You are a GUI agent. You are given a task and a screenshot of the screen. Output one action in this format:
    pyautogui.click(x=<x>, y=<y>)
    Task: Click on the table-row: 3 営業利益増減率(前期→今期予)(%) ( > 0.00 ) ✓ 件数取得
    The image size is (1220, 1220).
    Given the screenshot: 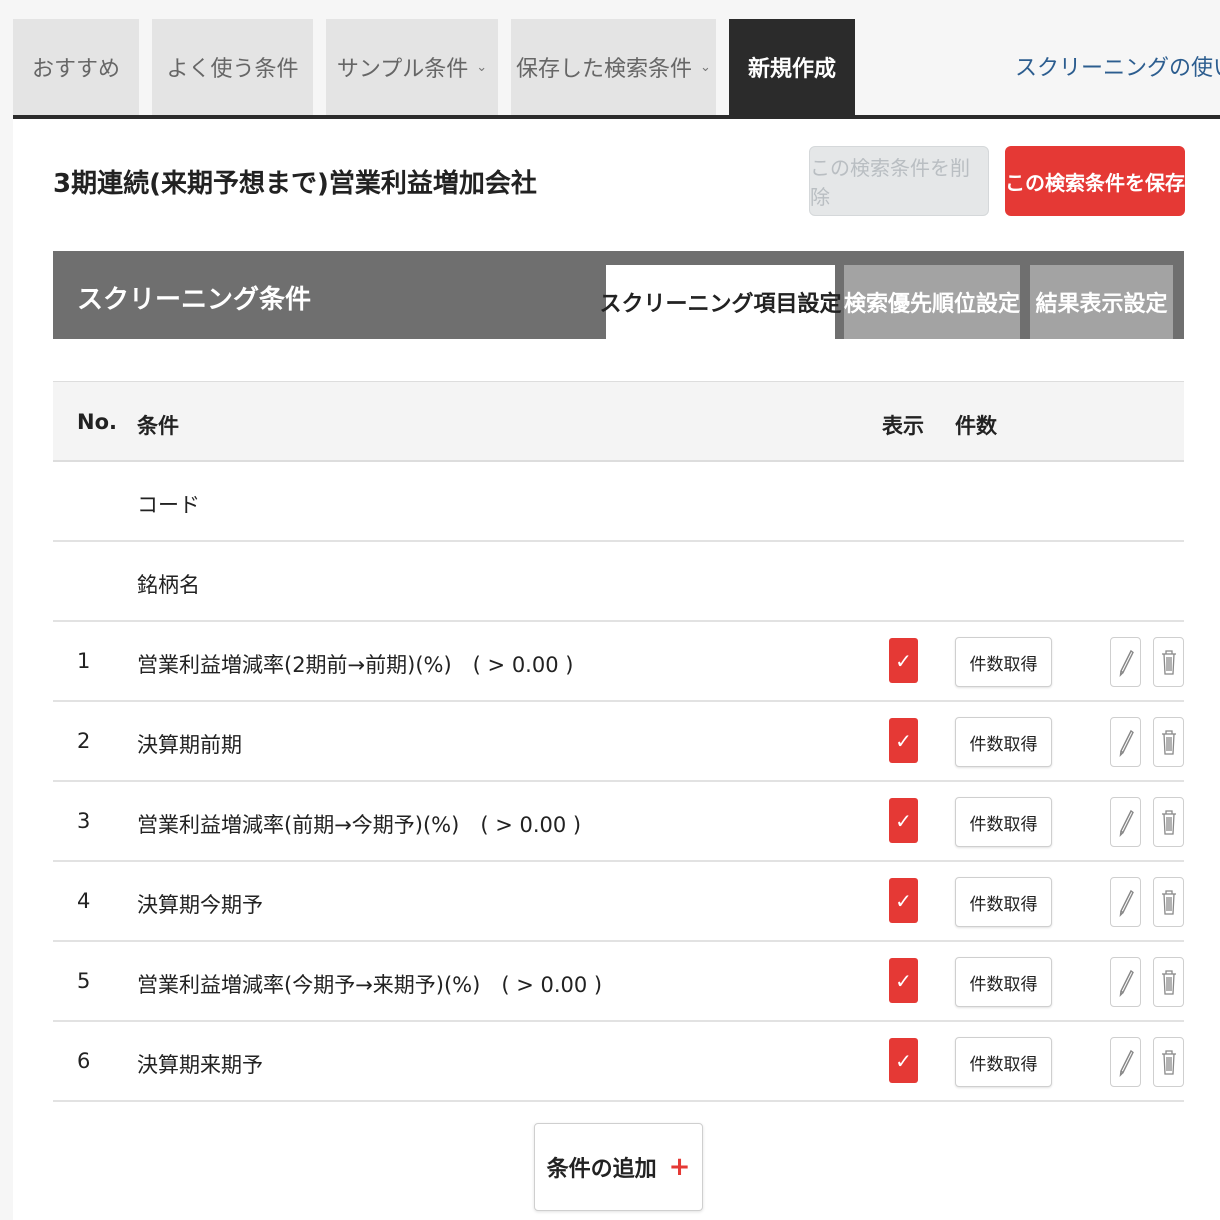 What is the action you would take?
    pyautogui.click(x=618, y=822)
    